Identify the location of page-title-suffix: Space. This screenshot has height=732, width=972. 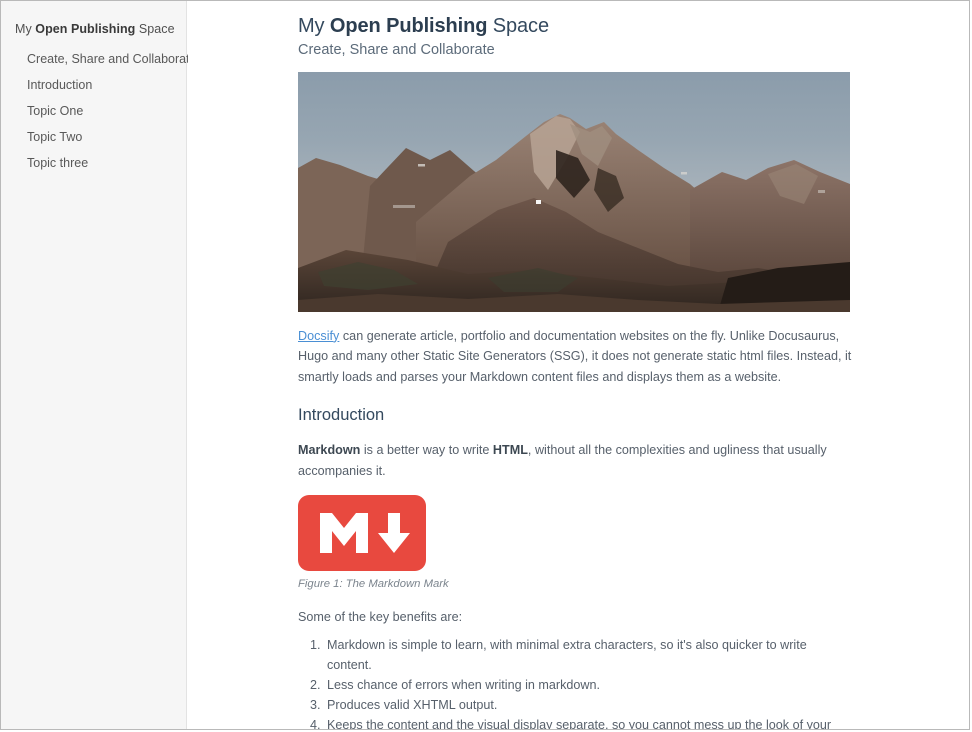
(518, 26).